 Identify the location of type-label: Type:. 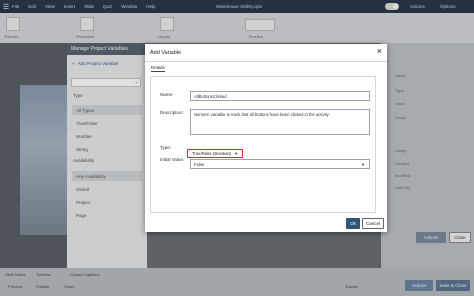
(166, 147).